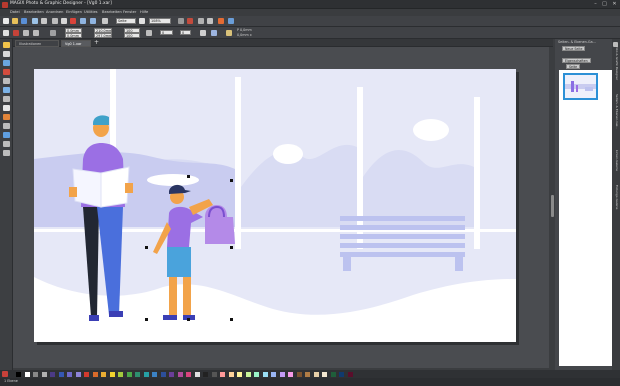 The image size is (620, 386). What do you see at coordinates (55, 21) in the screenshot?
I see `print-icon` at bounding box center [55, 21].